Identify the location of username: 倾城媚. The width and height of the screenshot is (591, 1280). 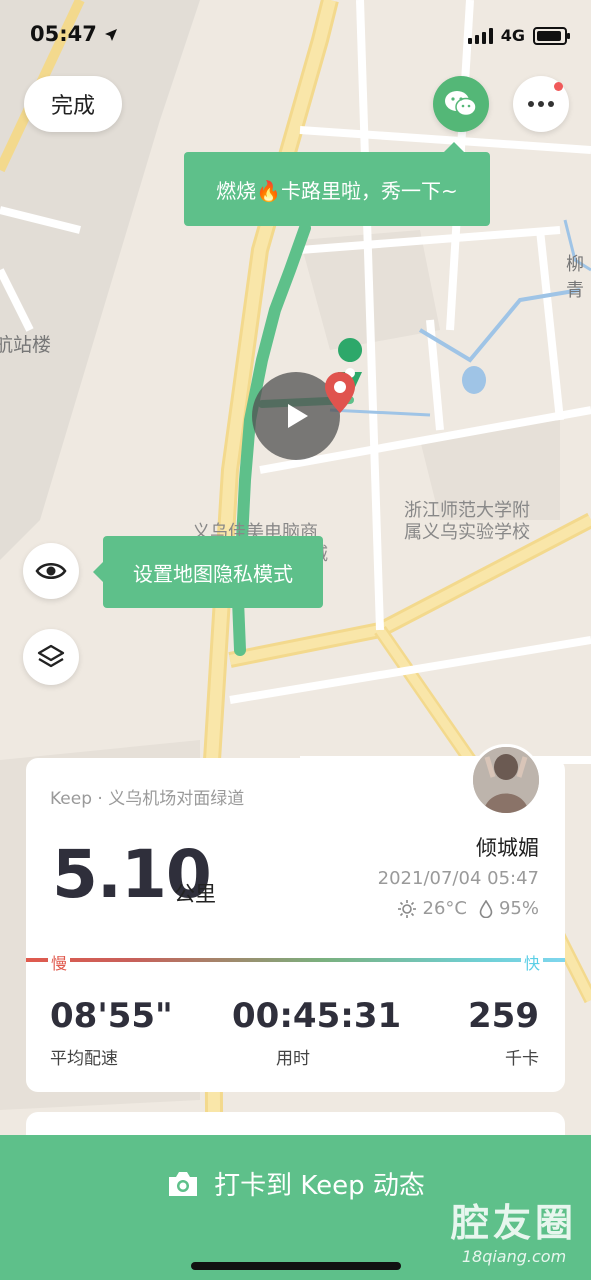
(507, 848).